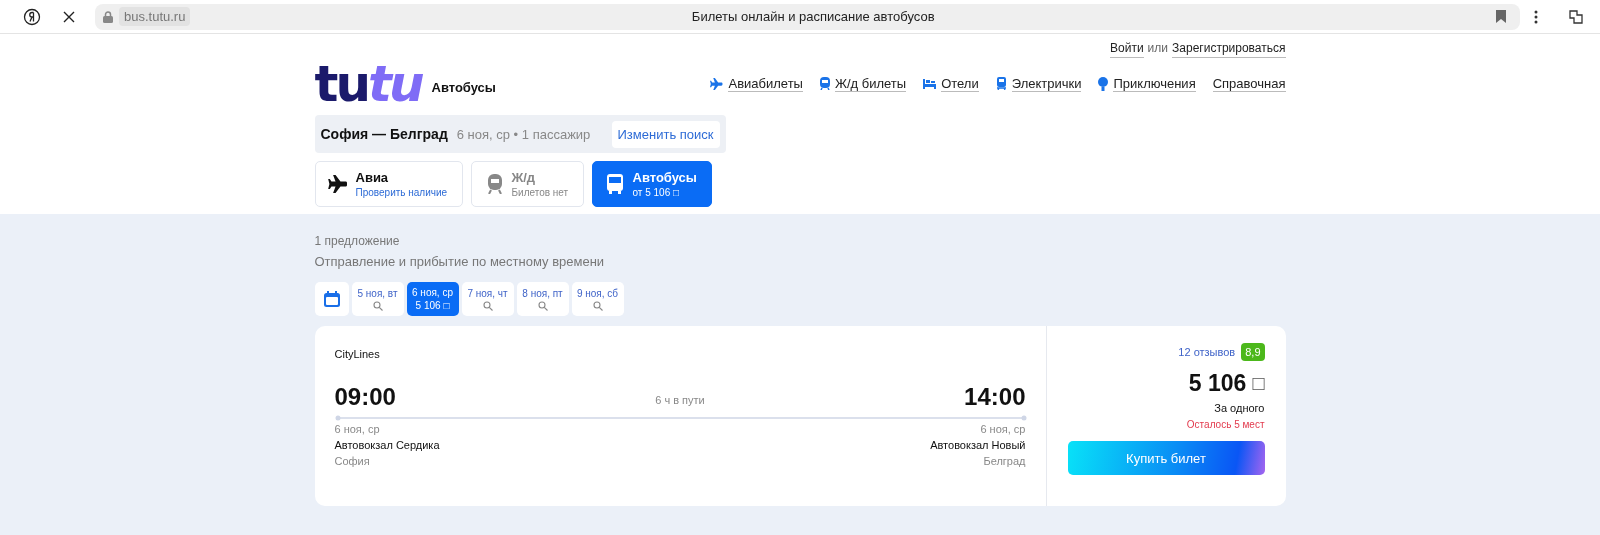 The width and height of the screenshot is (1600, 535). Describe the element at coordinates (614, 184) in the screenshot. I see `bus-icon` at that location.